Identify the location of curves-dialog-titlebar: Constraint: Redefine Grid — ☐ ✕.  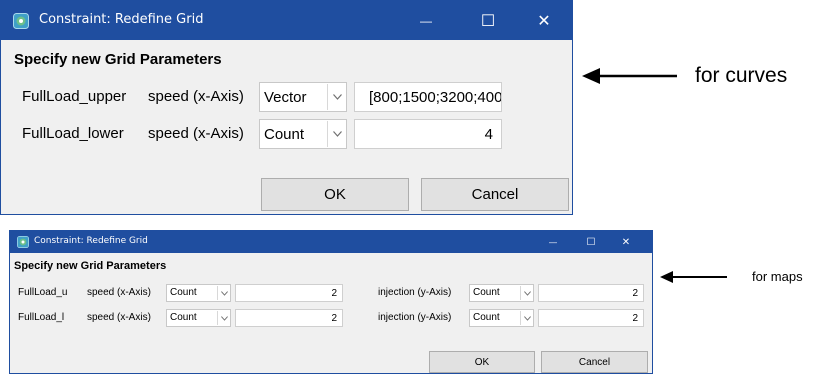
(286, 20).